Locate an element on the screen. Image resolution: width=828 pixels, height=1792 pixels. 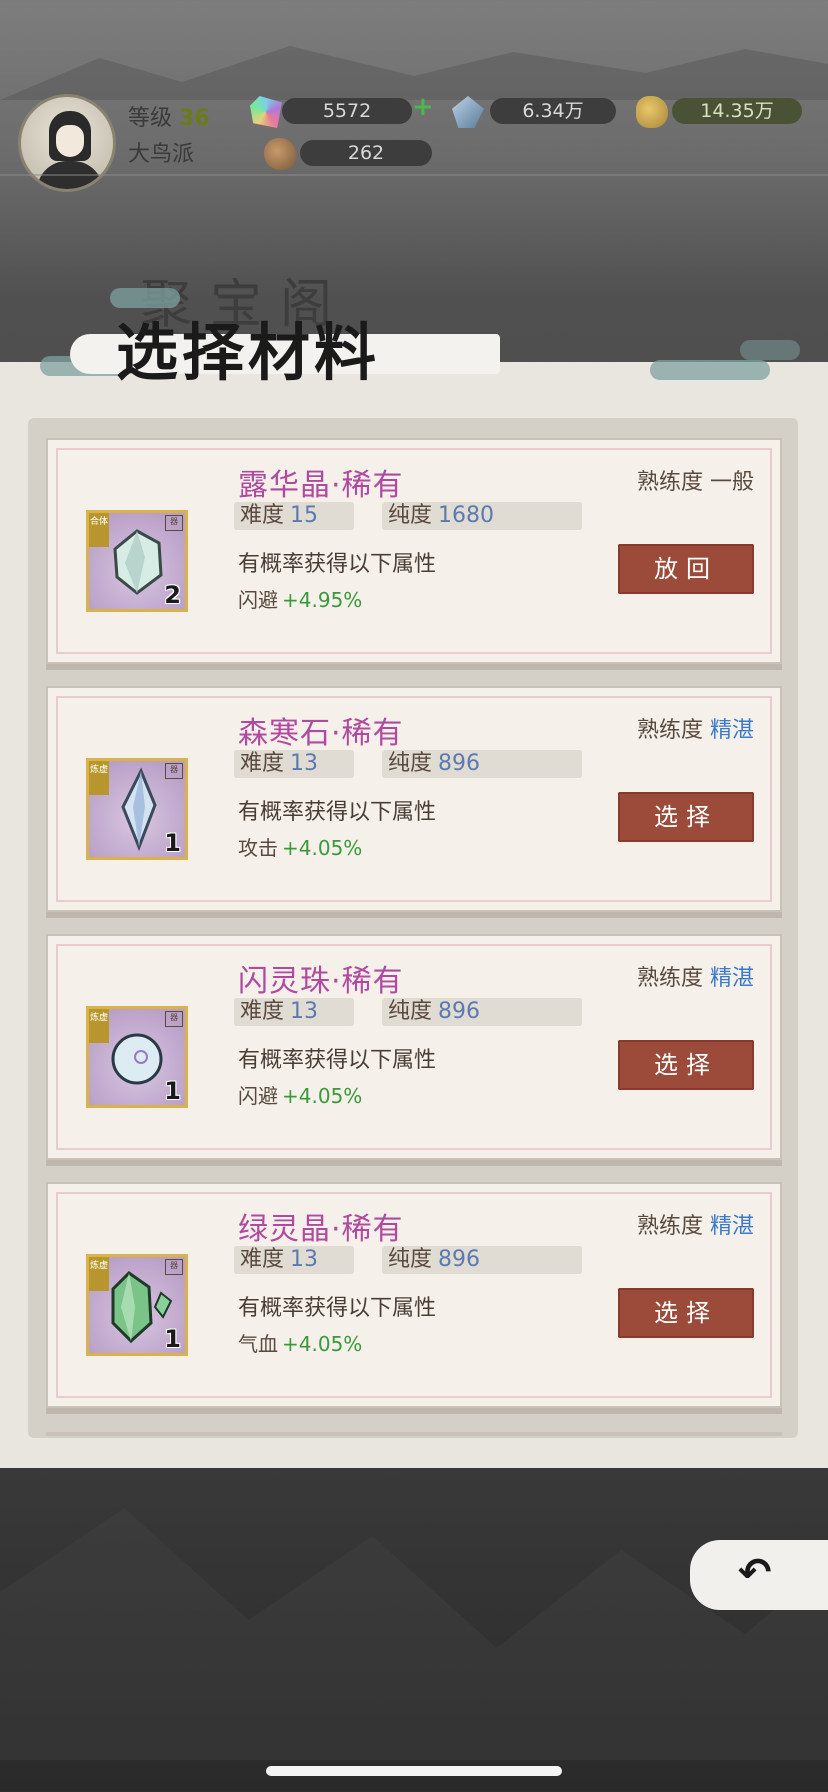
panel-title: 选择材料 is located at coordinates (290, 350).